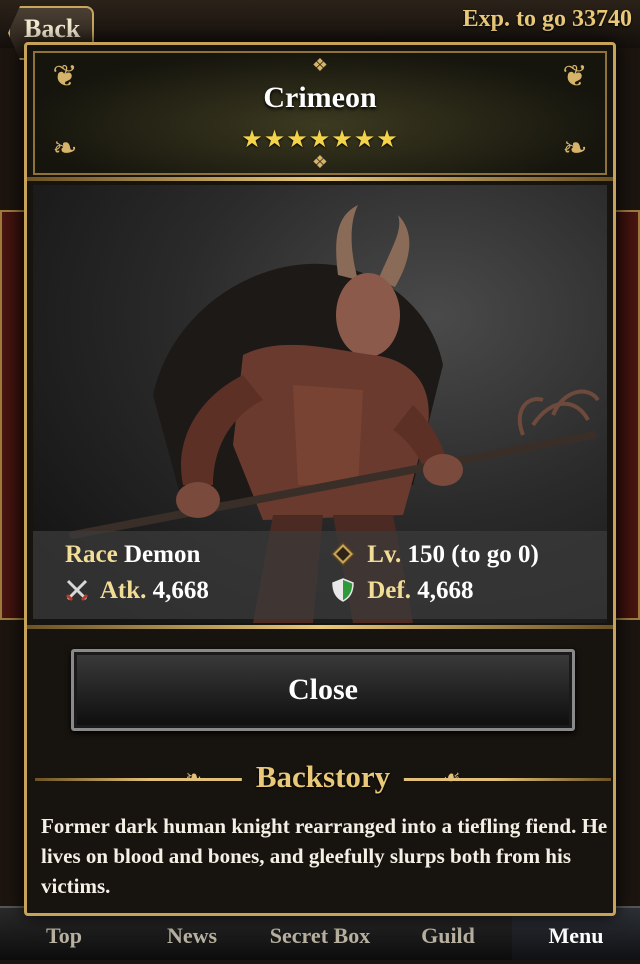 This screenshot has width=640, height=964. What do you see at coordinates (343, 554) in the screenshot?
I see `diamond-icon` at bounding box center [343, 554].